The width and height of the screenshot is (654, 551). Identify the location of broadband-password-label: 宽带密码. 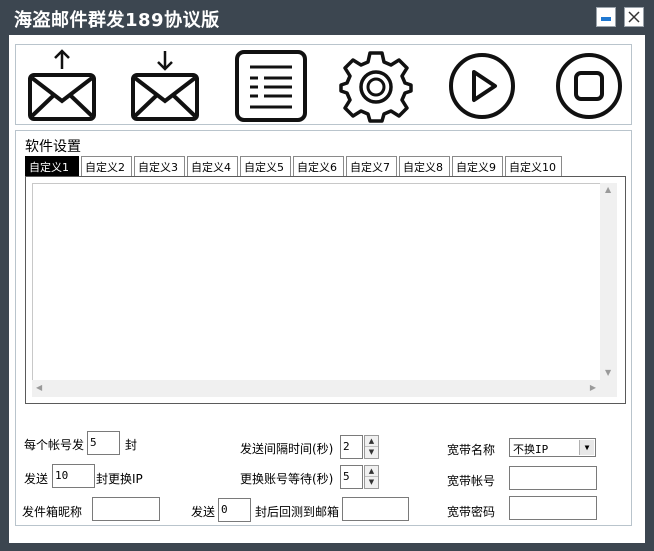
(471, 512).